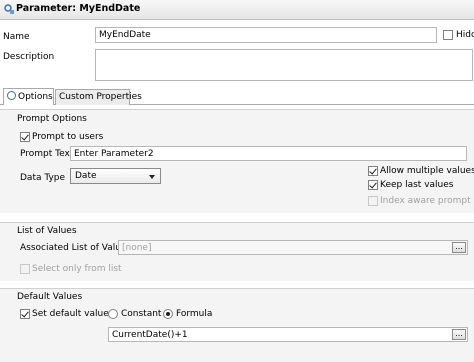  Describe the element at coordinates (86, 176) in the screenshot. I see `data-type-value: Date` at that location.